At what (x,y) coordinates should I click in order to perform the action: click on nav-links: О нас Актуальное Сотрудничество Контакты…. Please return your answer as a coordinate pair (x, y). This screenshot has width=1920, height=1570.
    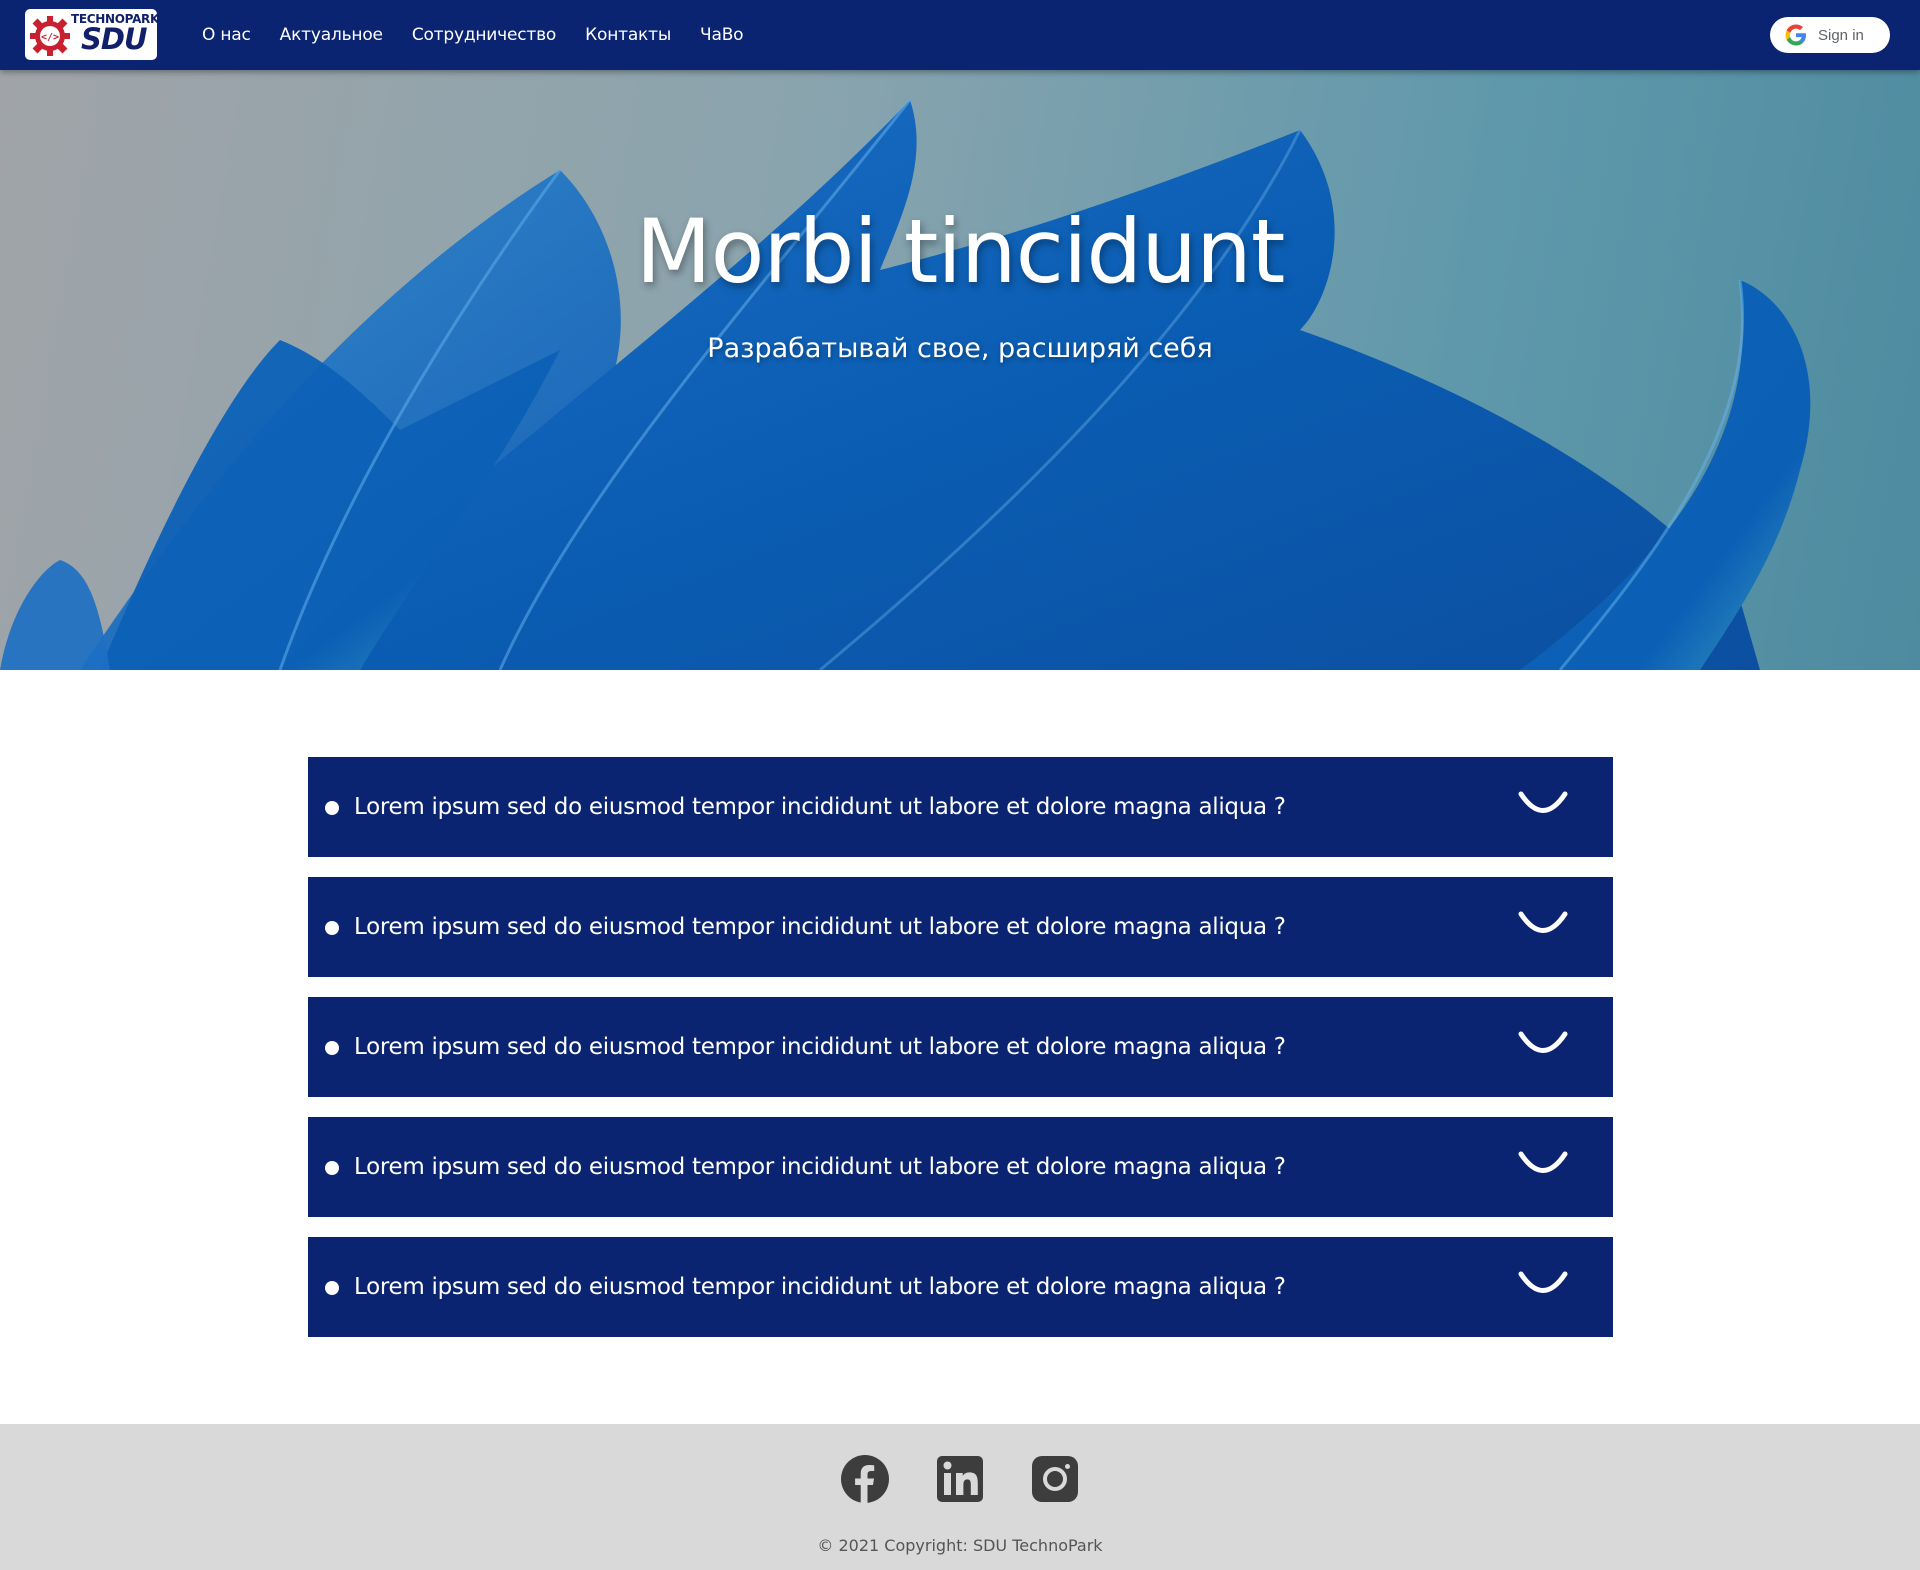
    Looking at the image, I should click on (487, 35).